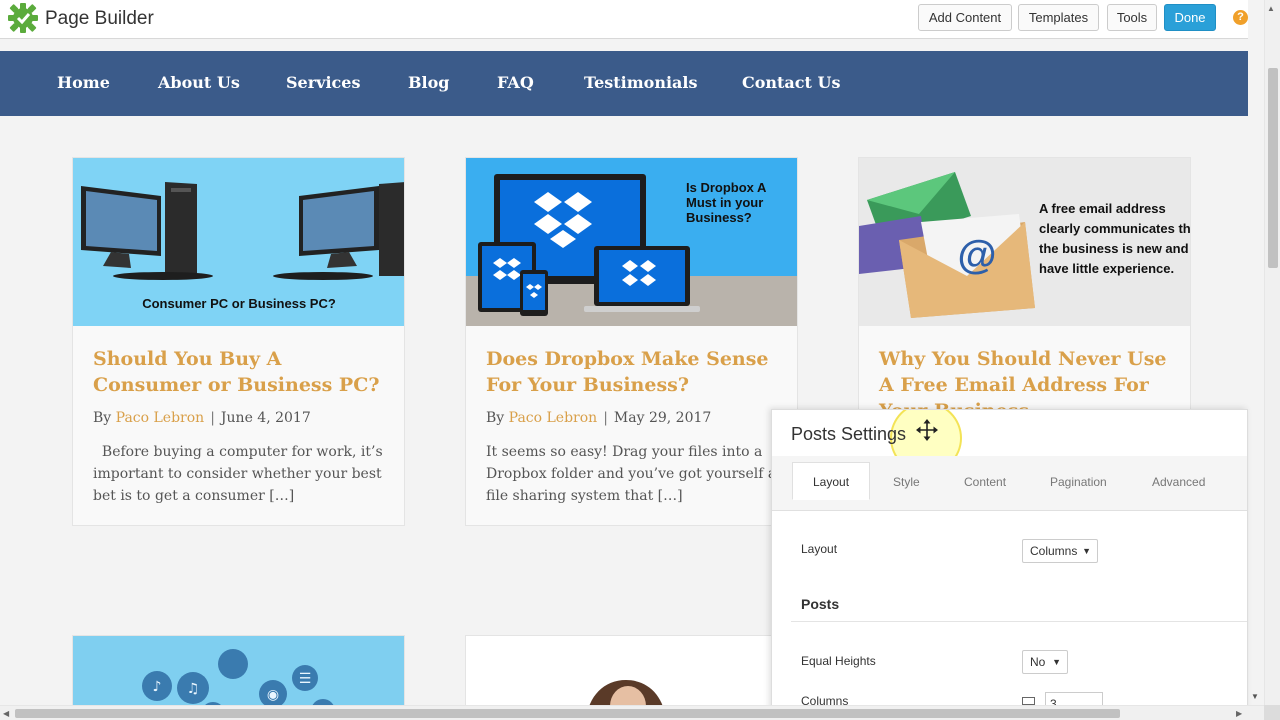  I want to click on templates-button: Templates, so click(1058, 17).